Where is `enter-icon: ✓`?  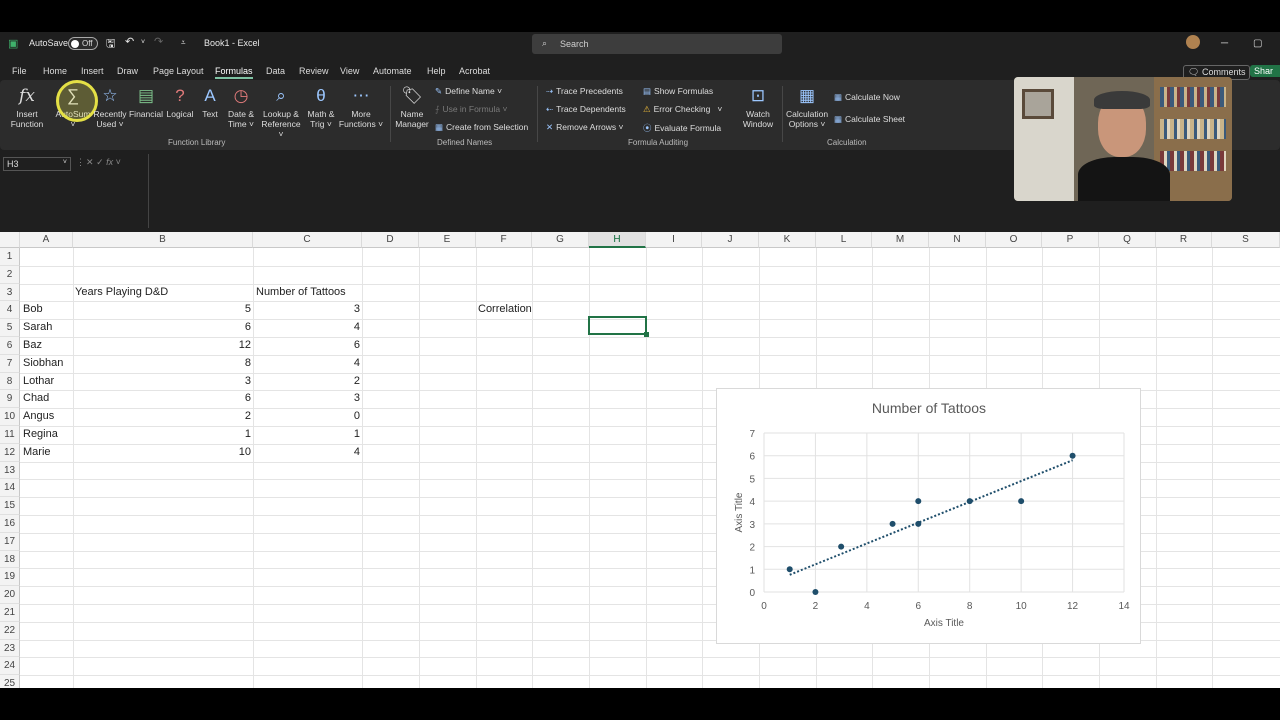
enter-icon: ✓ is located at coordinates (100, 162).